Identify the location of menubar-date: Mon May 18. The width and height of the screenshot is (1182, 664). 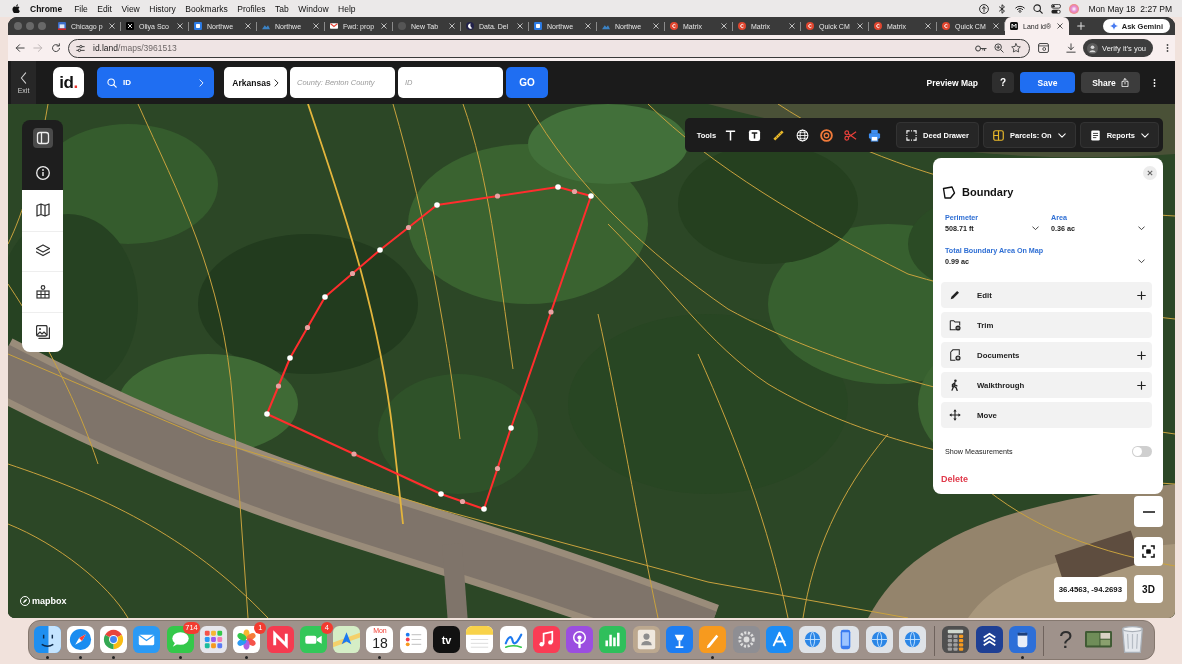
(1112, 8).